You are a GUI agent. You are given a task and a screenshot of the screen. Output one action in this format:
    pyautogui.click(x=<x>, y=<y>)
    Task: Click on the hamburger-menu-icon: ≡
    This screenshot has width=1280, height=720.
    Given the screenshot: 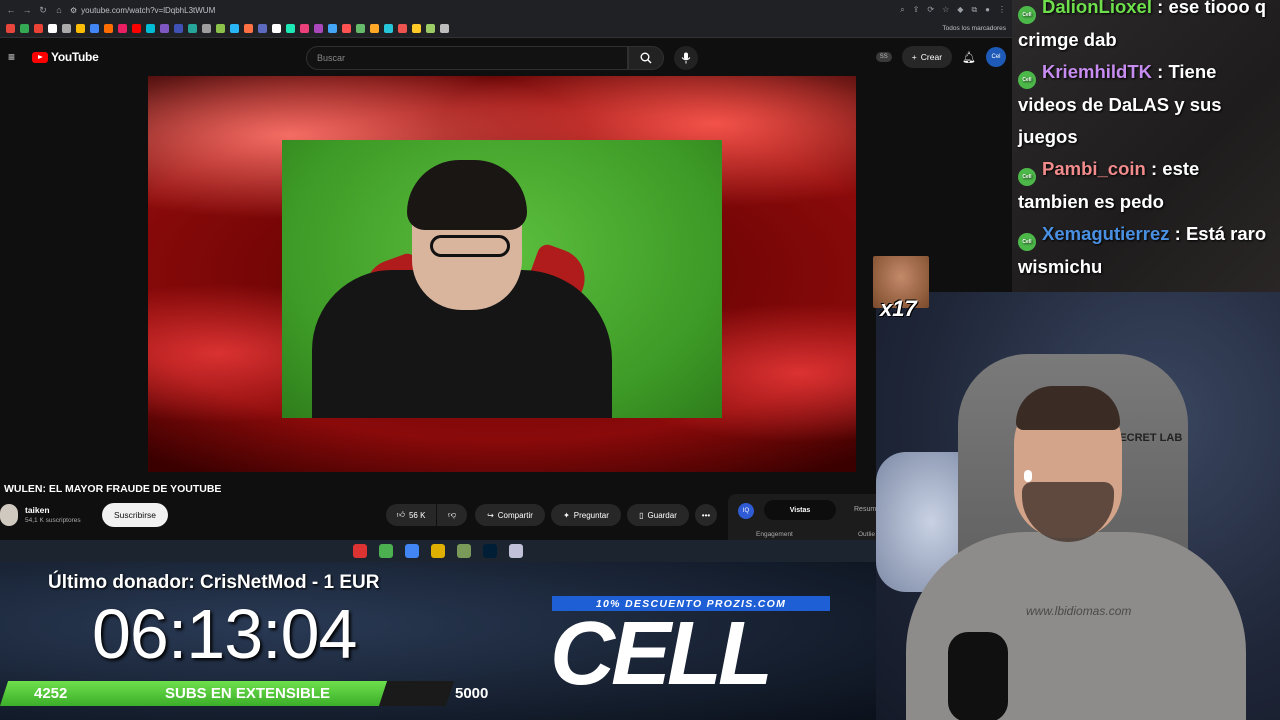 What is the action you would take?
    pyautogui.click(x=15, y=57)
    